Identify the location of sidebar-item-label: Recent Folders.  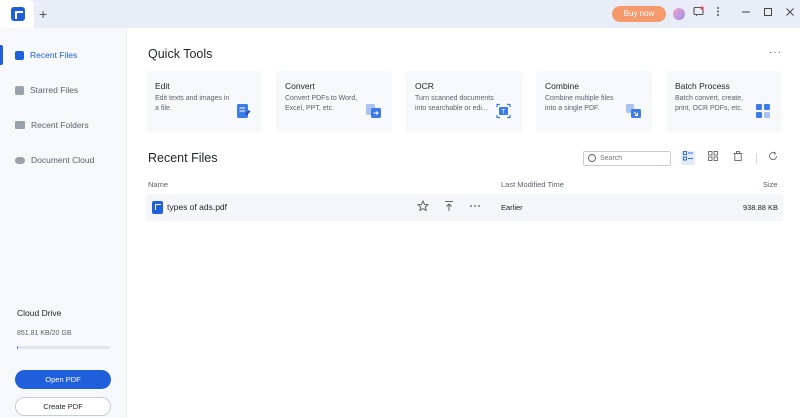
(60, 125).